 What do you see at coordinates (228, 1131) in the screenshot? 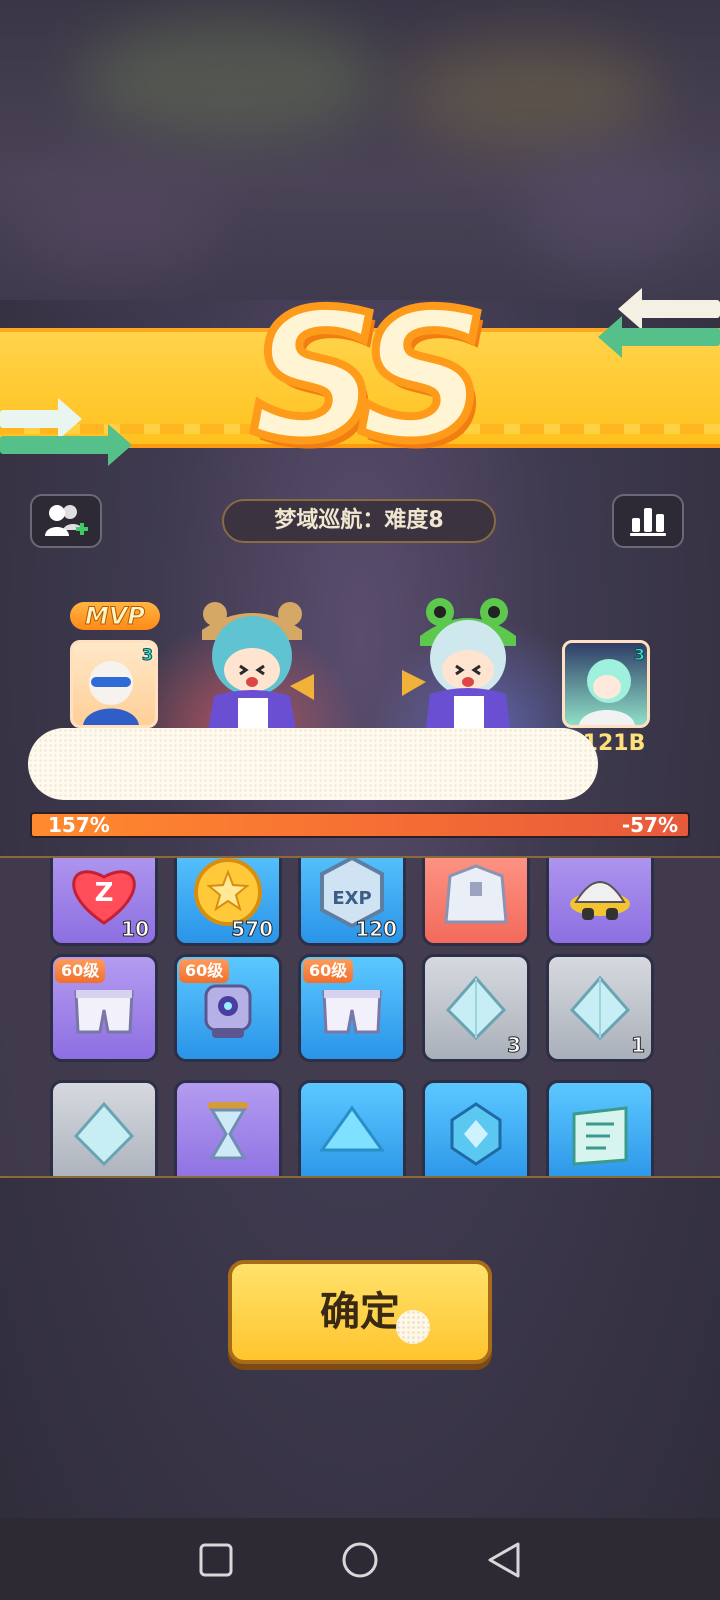
I see `hourglass-icon` at bounding box center [228, 1131].